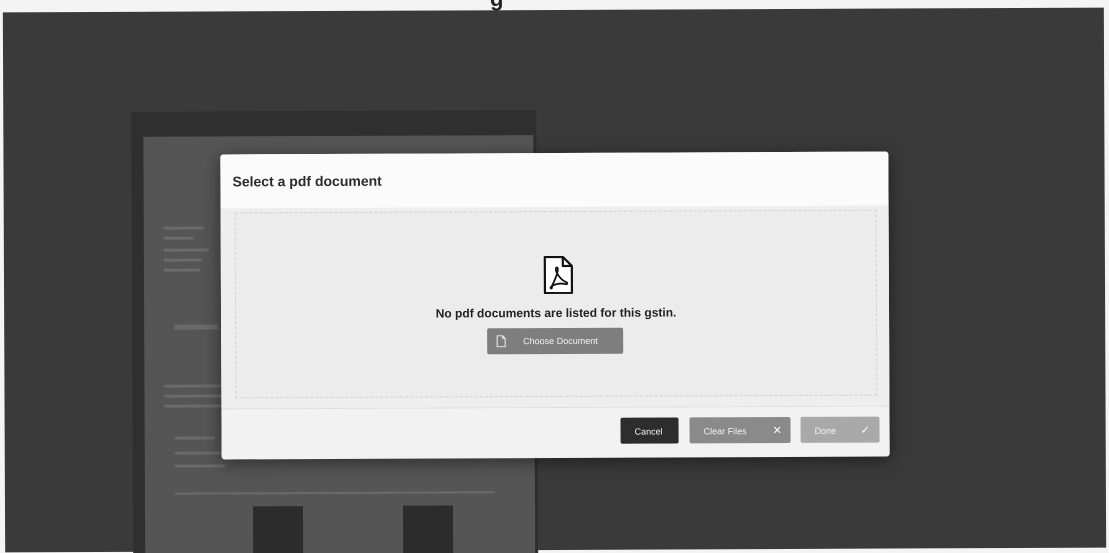 This screenshot has width=1109, height=553. I want to click on background-table-line, so click(334, 493).